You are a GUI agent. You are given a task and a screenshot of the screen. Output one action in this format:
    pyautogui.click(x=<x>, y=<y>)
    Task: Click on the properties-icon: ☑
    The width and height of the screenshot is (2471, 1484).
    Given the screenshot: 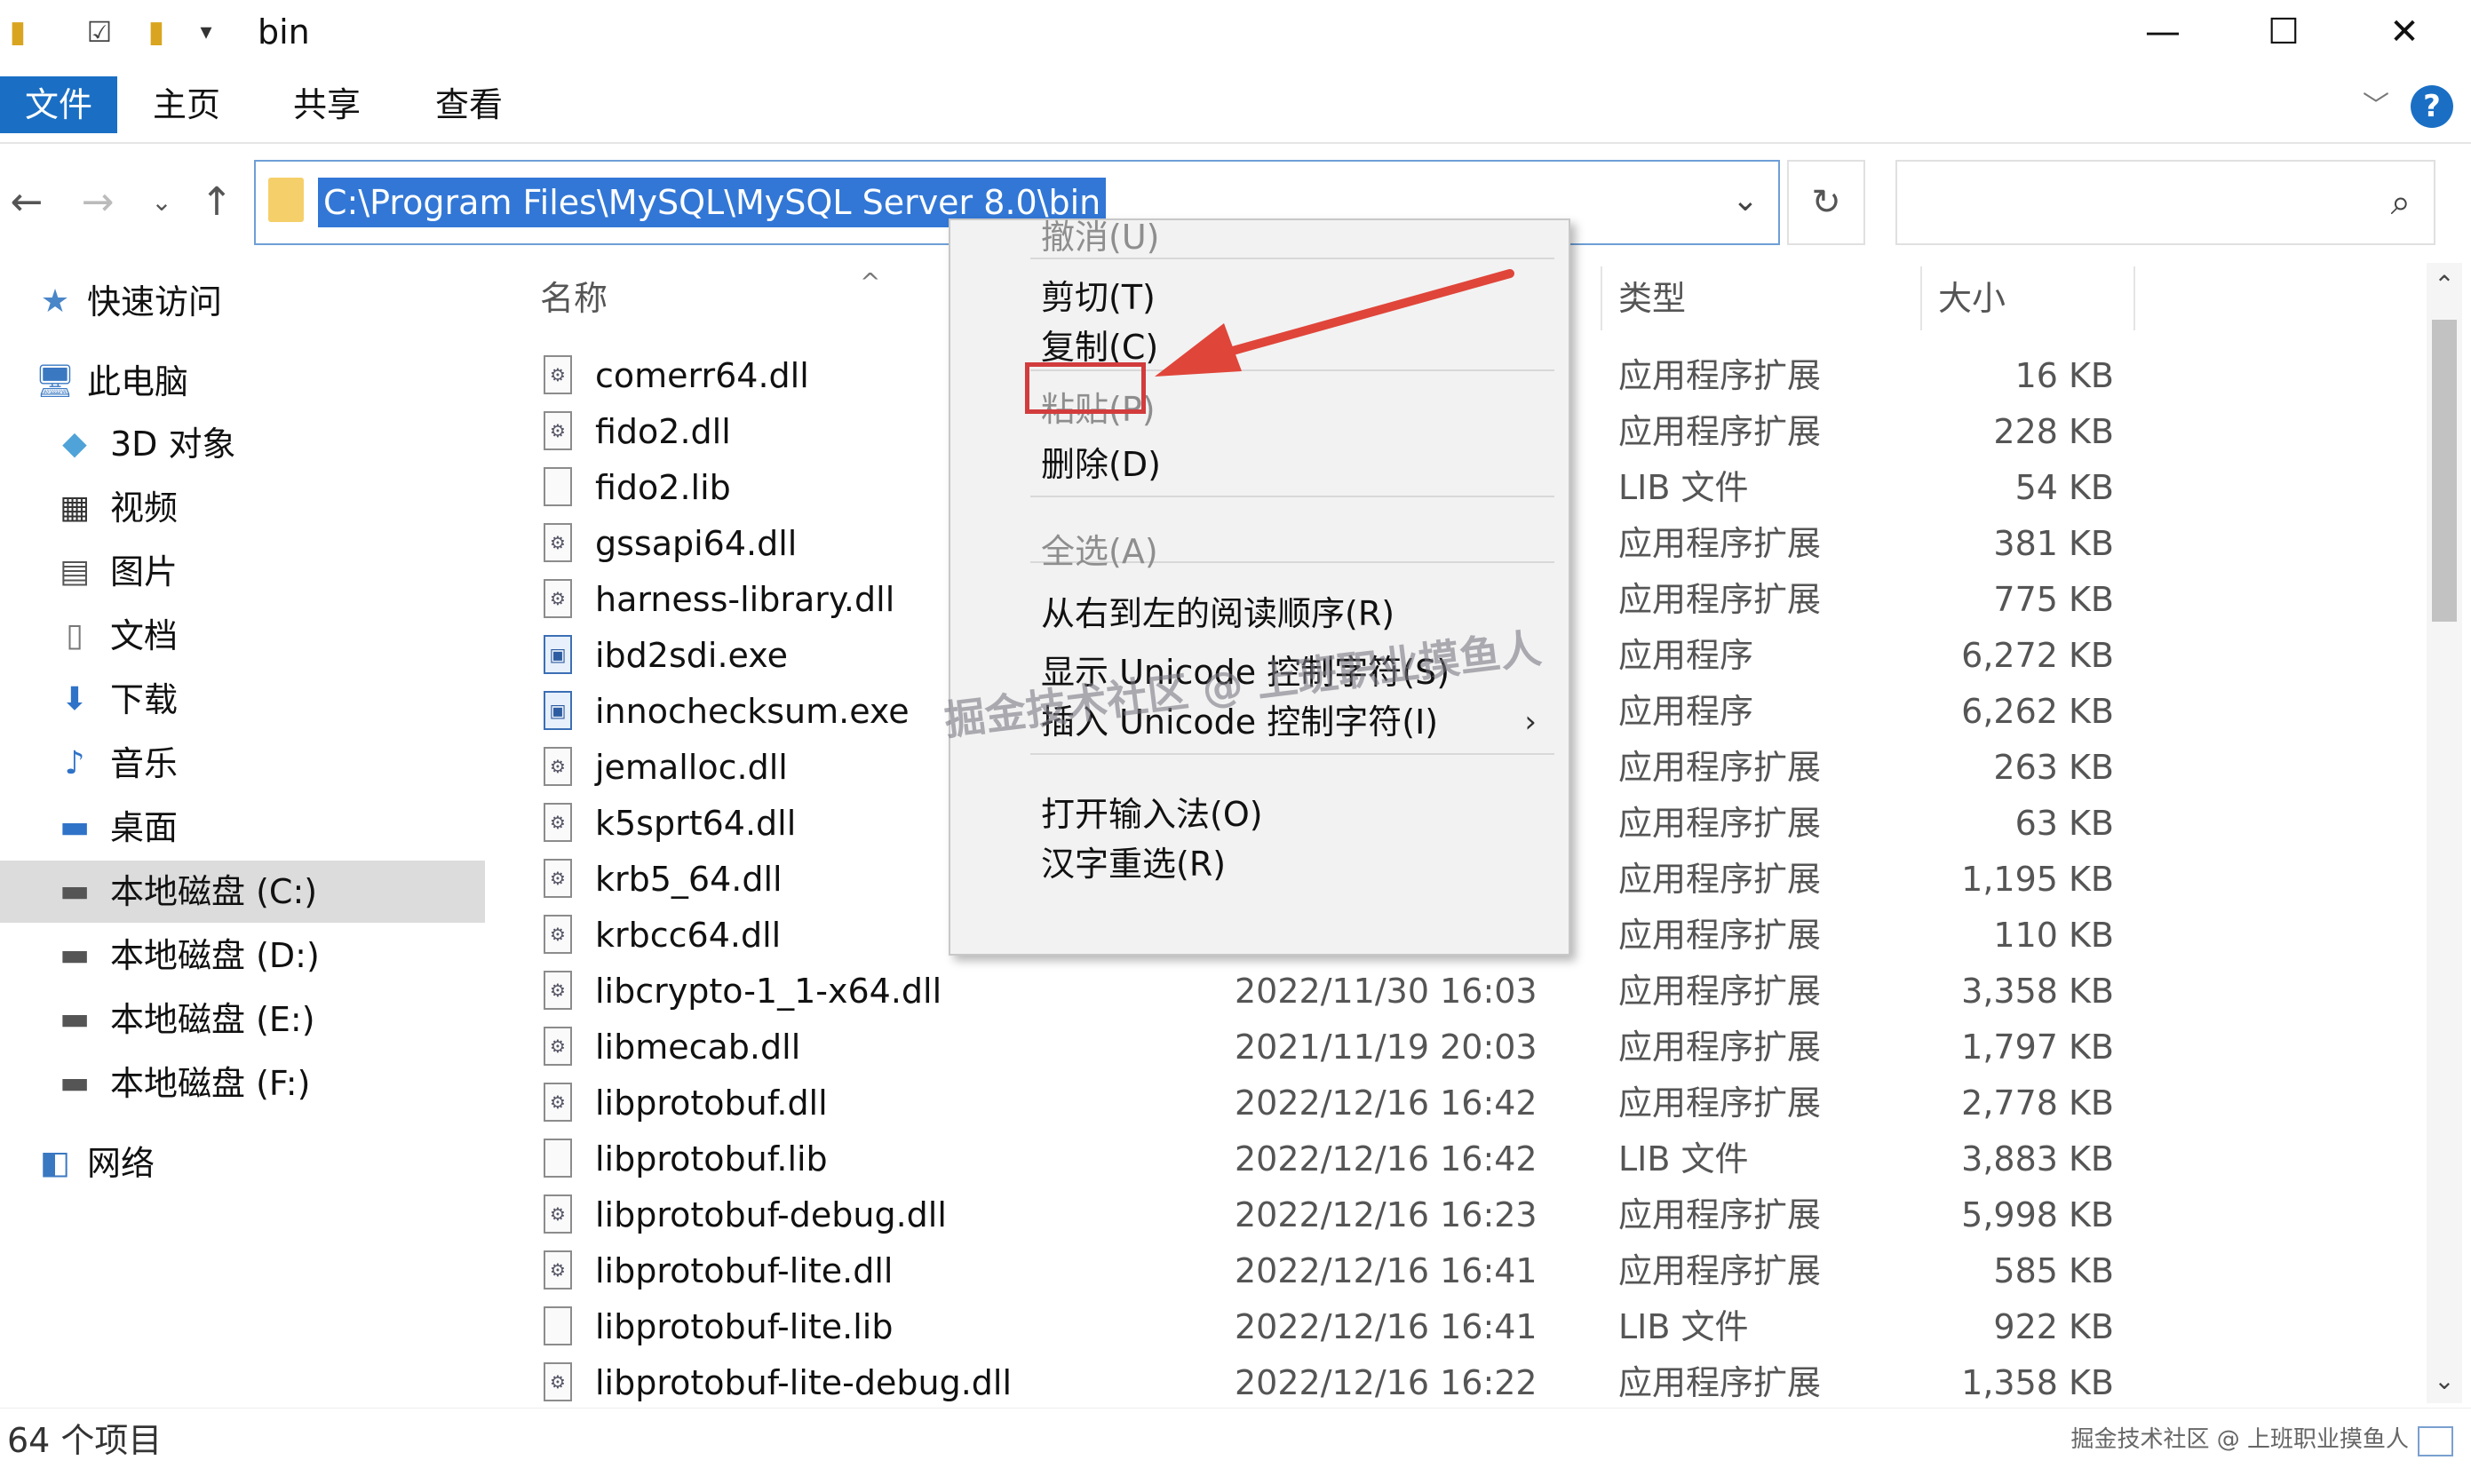 What is the action you would take?
    pyautogui.click(x=100, y=32)
    